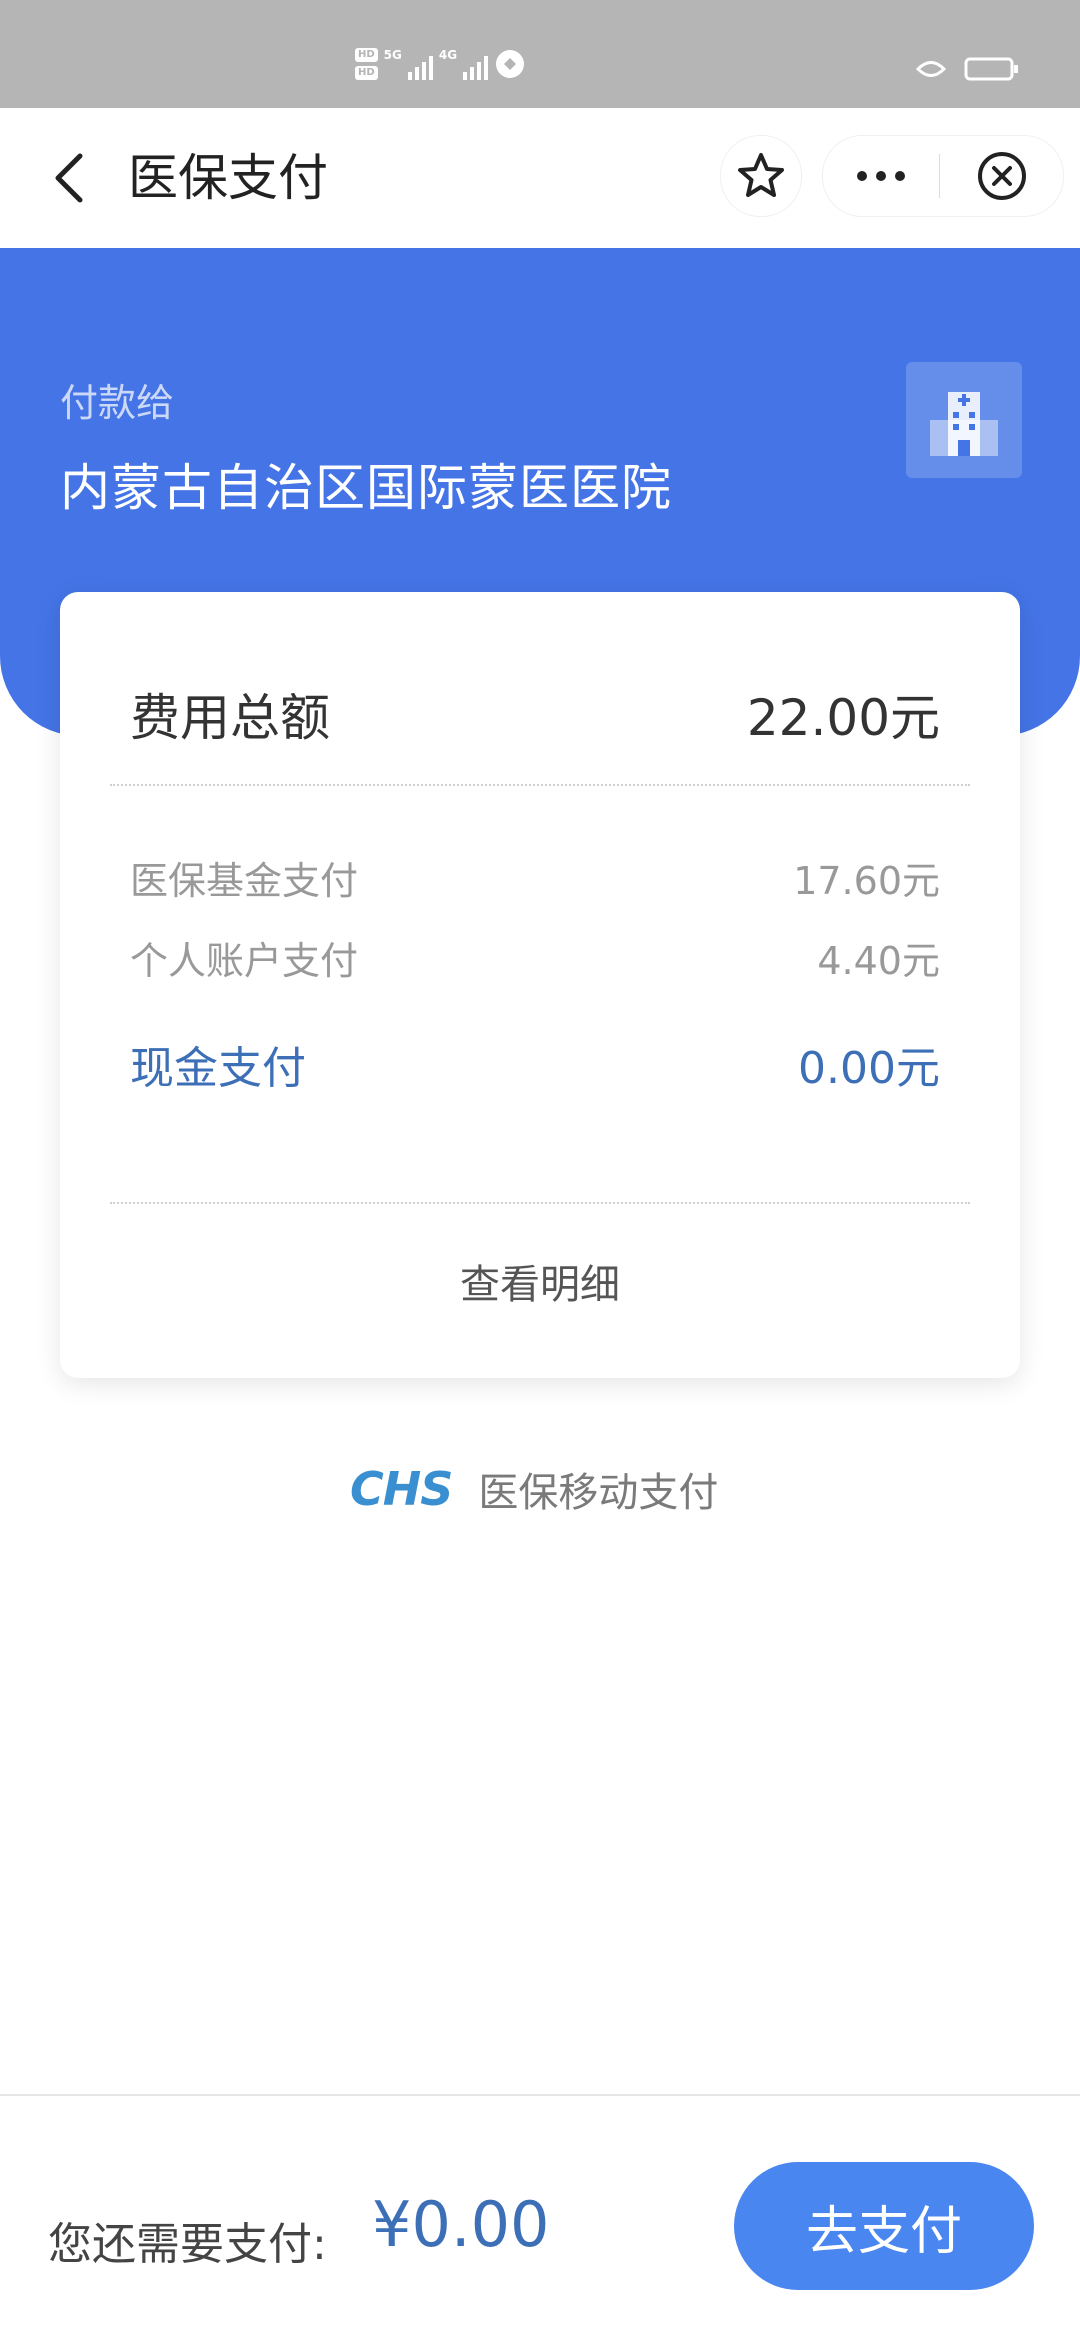 This screenshot has height=2346, width=1080. I want to click on hospital-name: 内蒙古自治区国际蒙医医院, so click(366, 488).